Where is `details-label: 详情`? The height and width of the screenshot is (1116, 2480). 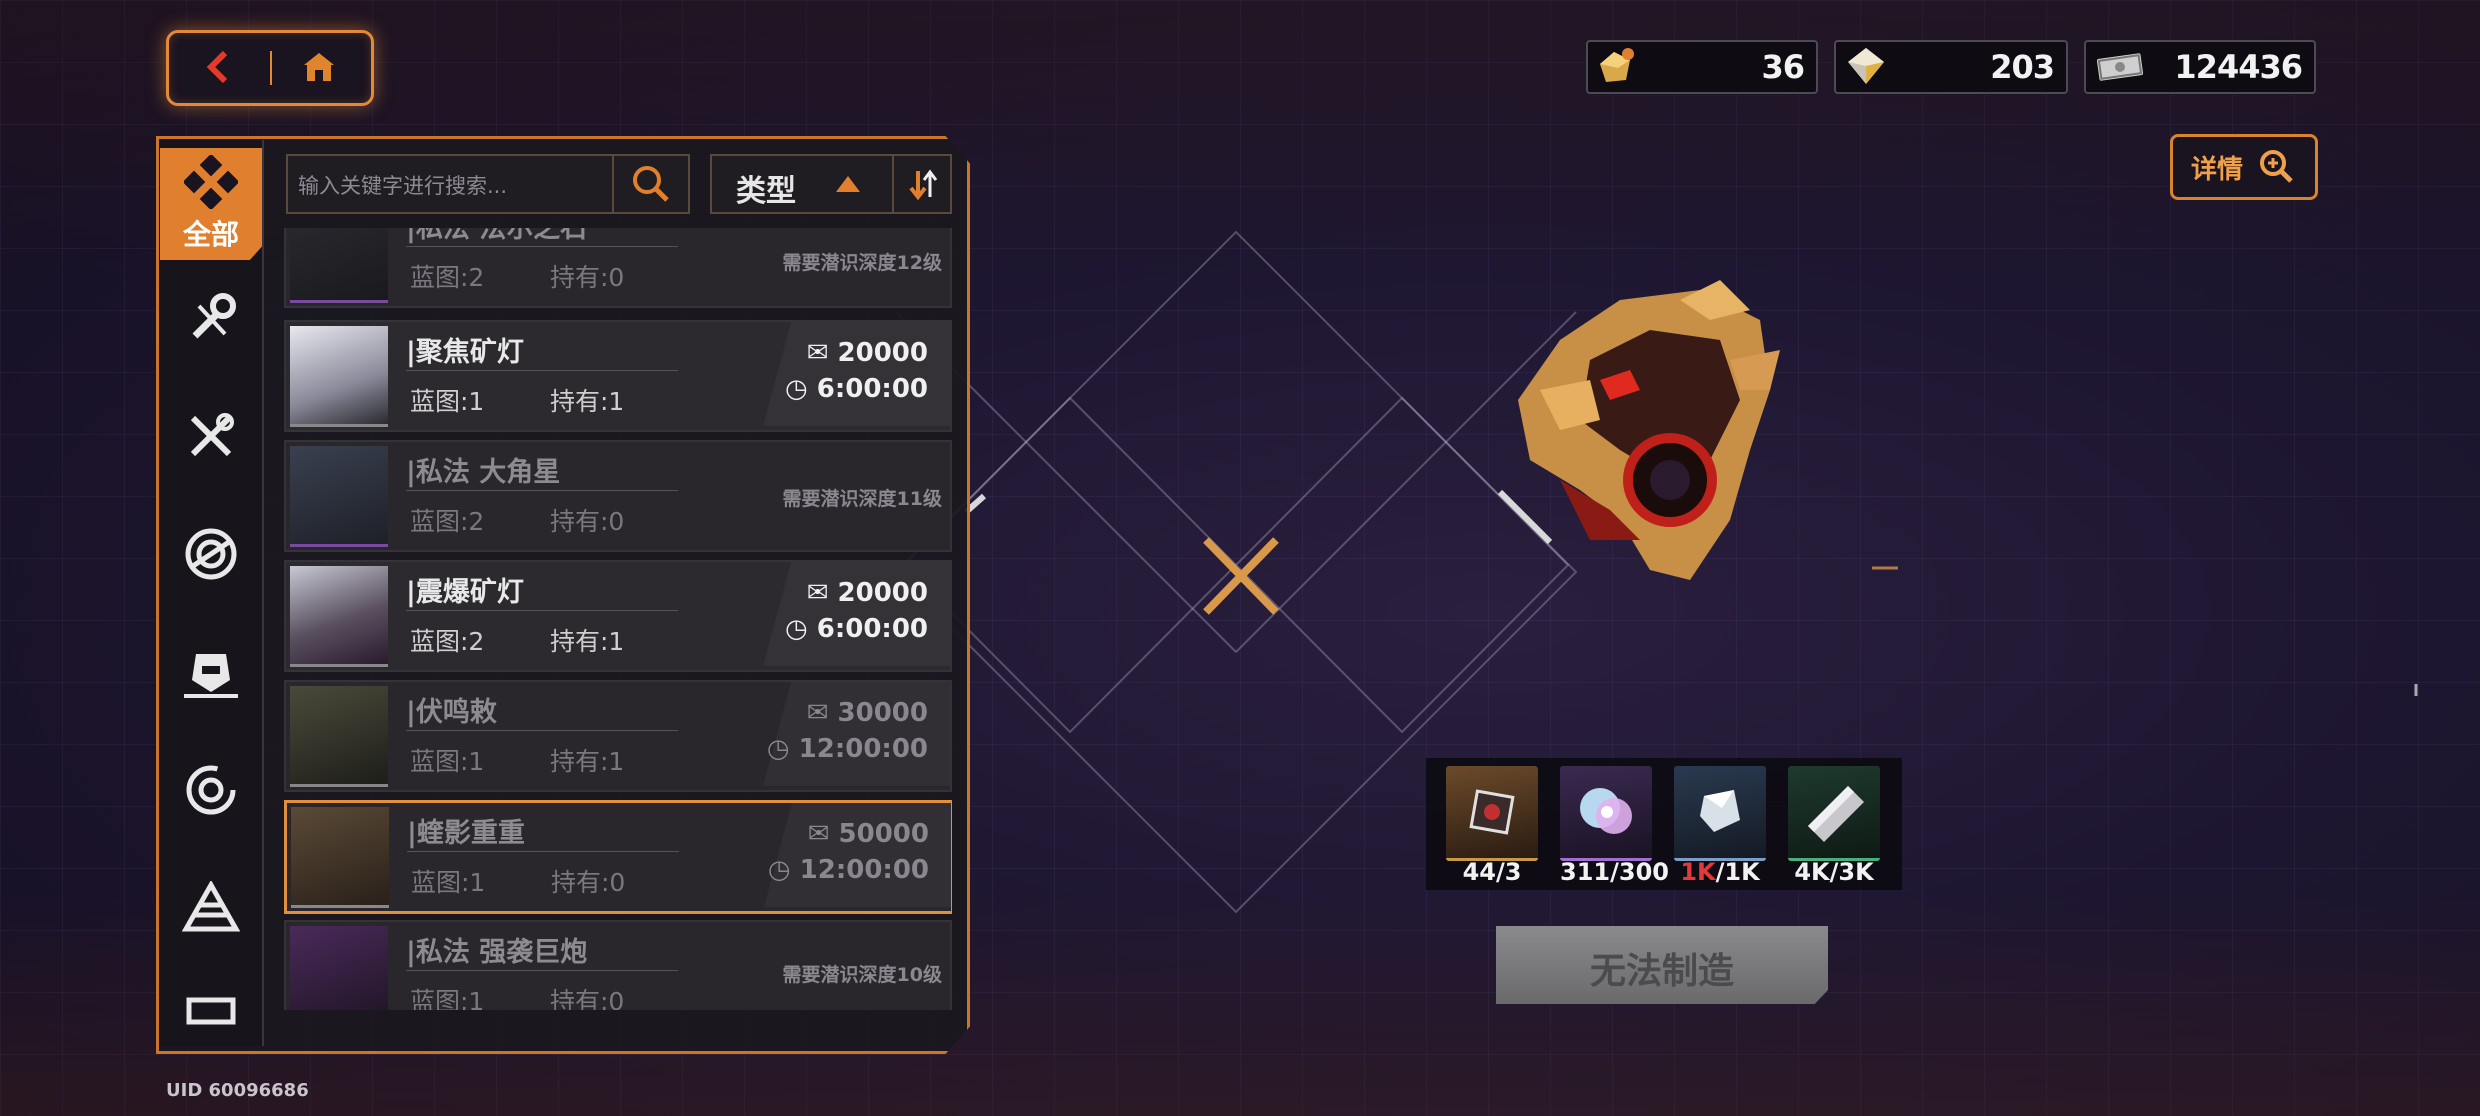 details-label: 详情 is located at coordinates (2217, 170).